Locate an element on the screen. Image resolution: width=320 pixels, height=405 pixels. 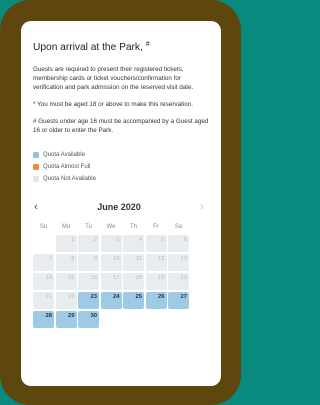
weekday-label: Mo is located at coordinates (66, 227).